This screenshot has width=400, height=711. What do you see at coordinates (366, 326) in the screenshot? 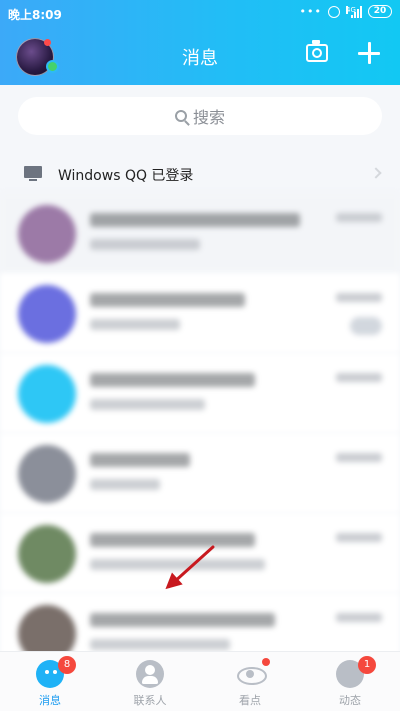
I see `unread-pill` at bounding box center [366, 326].